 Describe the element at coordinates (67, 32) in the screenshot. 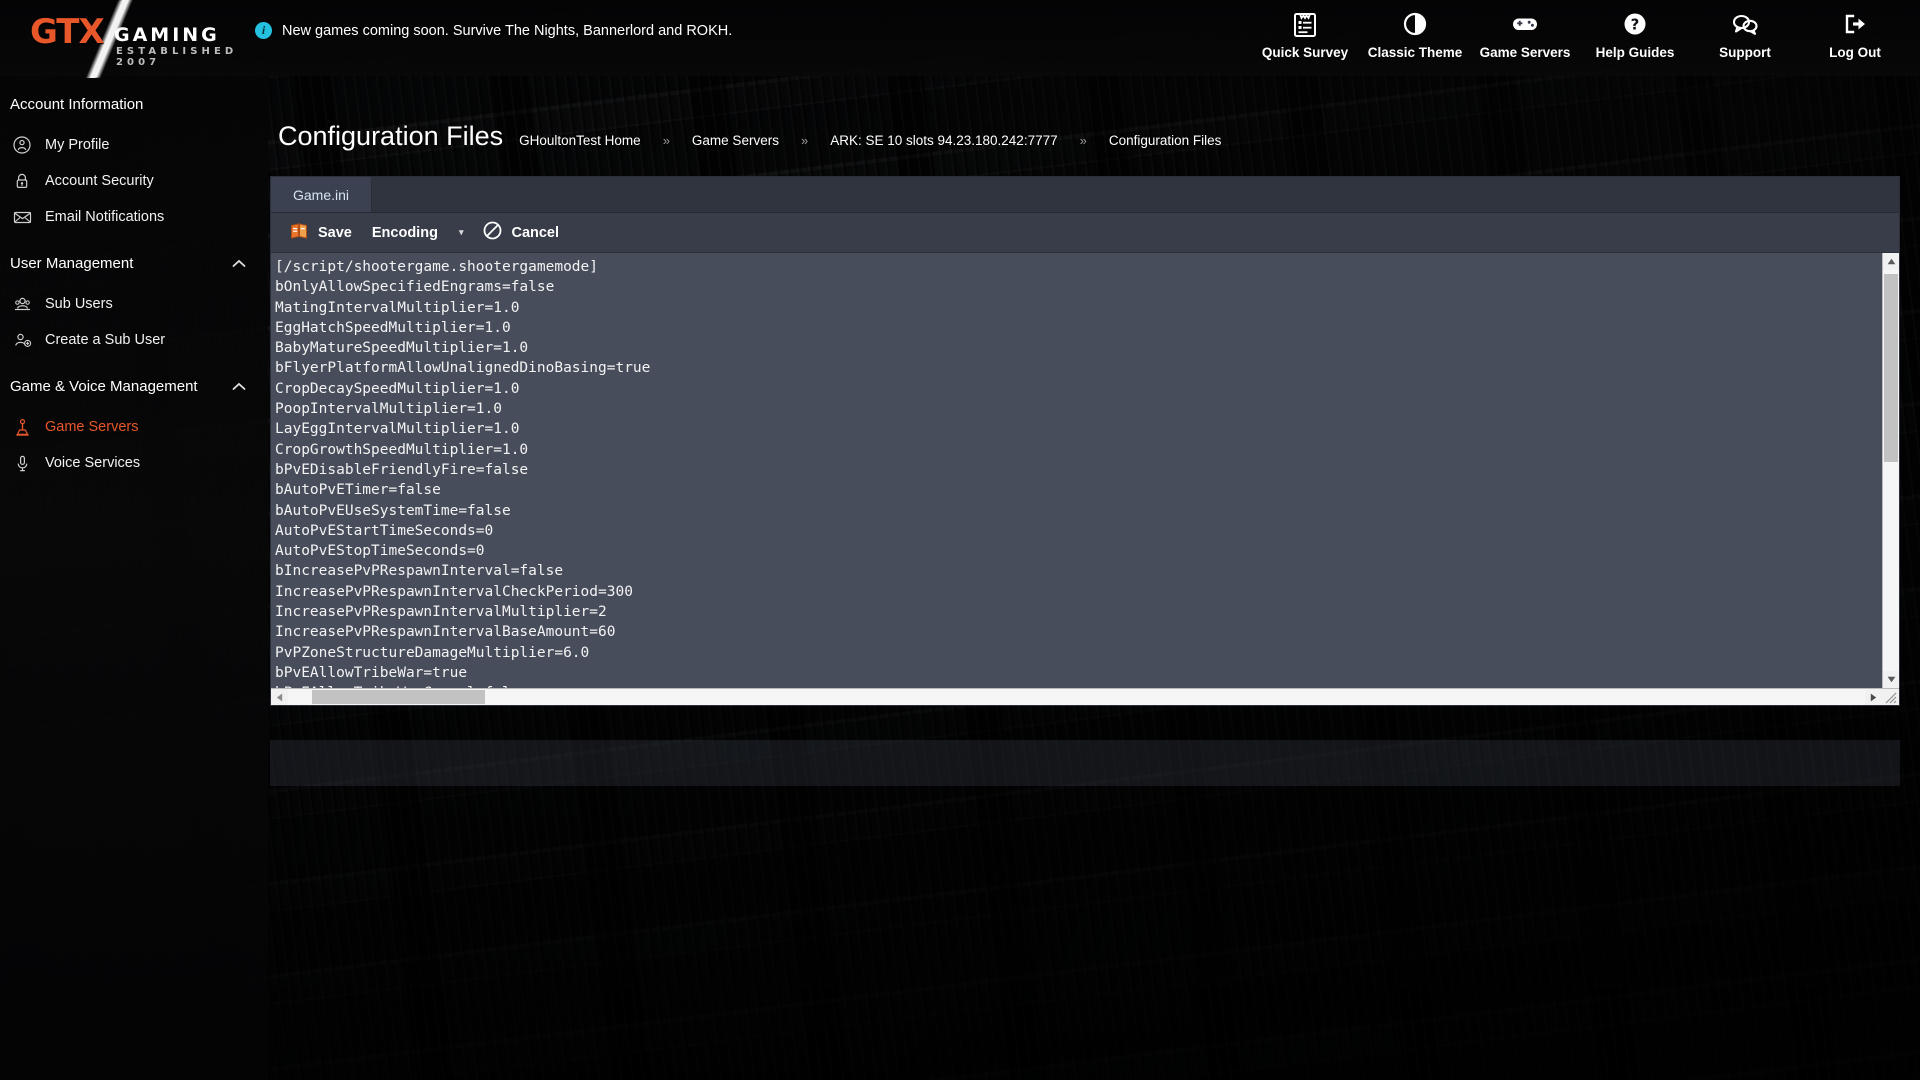

I see `logo-primary-text: GTX` at that location.